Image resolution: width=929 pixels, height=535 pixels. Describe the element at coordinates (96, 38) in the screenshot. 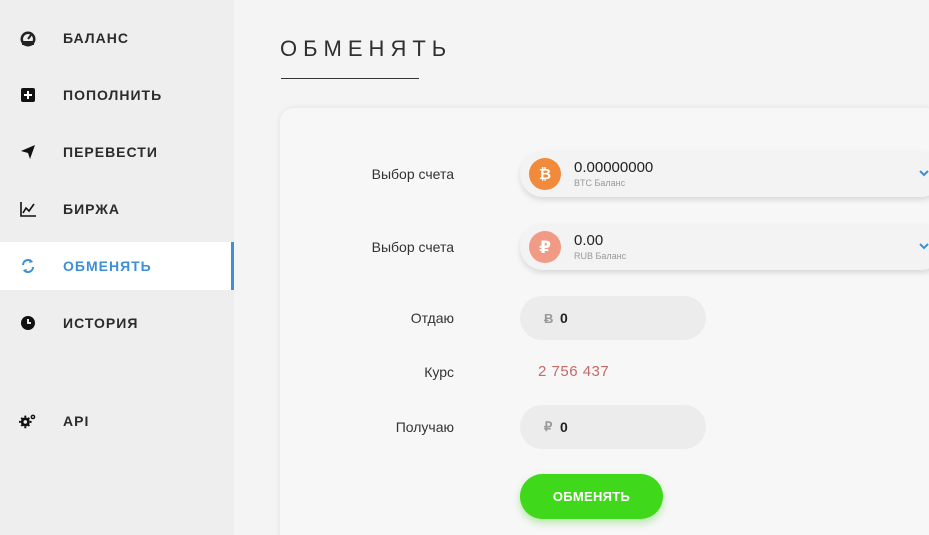

I see `sidebar-item-label: БАЛАНС` at that location.